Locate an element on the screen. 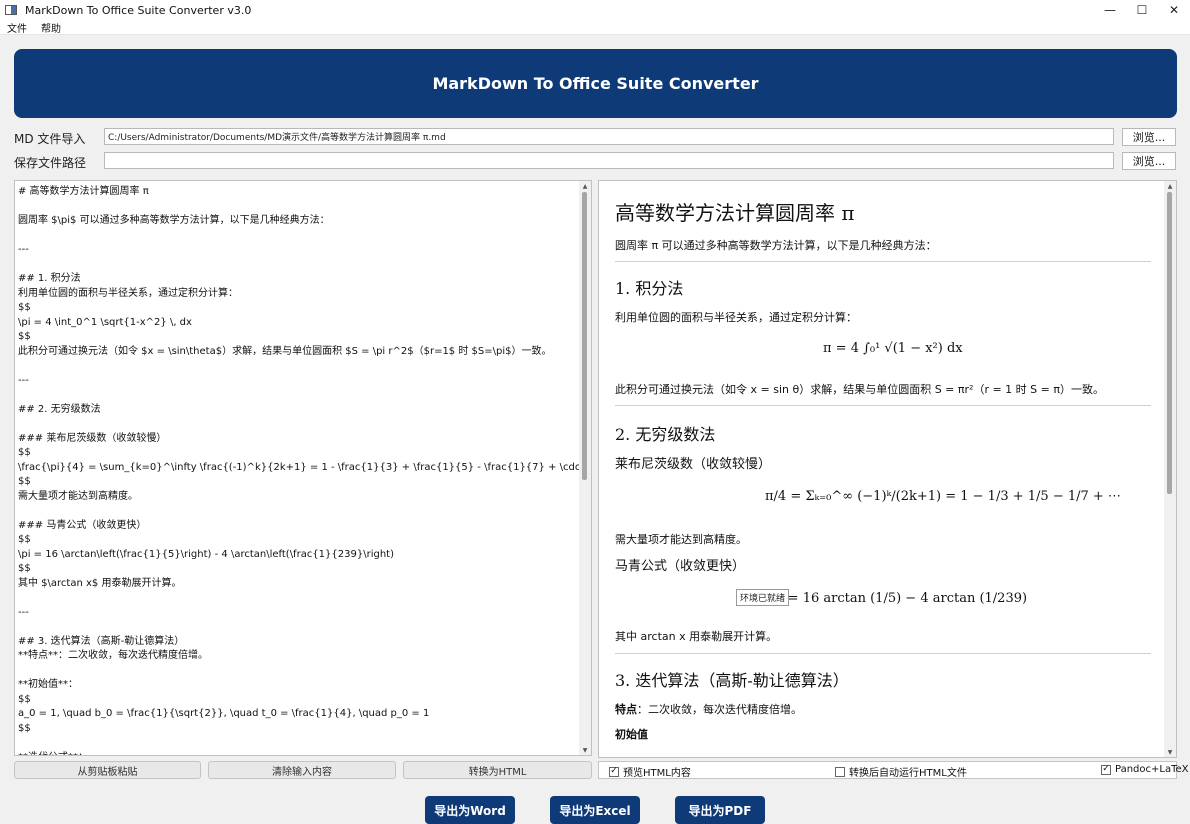 Image resolution: width=1190 pixels, height=824 pixels. export-word-button: 导出为Word is located at coordinates (470, 810).